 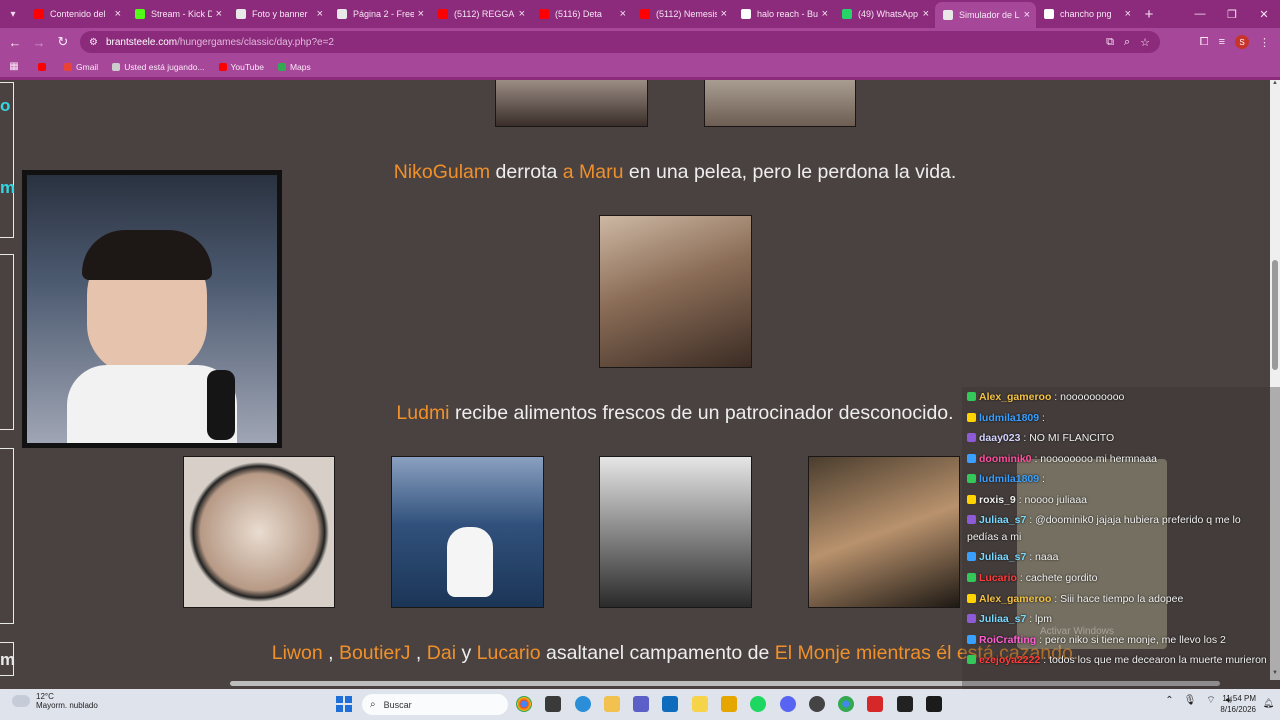 What do you see at coordinates (593, 172) in the screenshot?
I see `tribute-name: a Maru` at bounding box center [593, 172].